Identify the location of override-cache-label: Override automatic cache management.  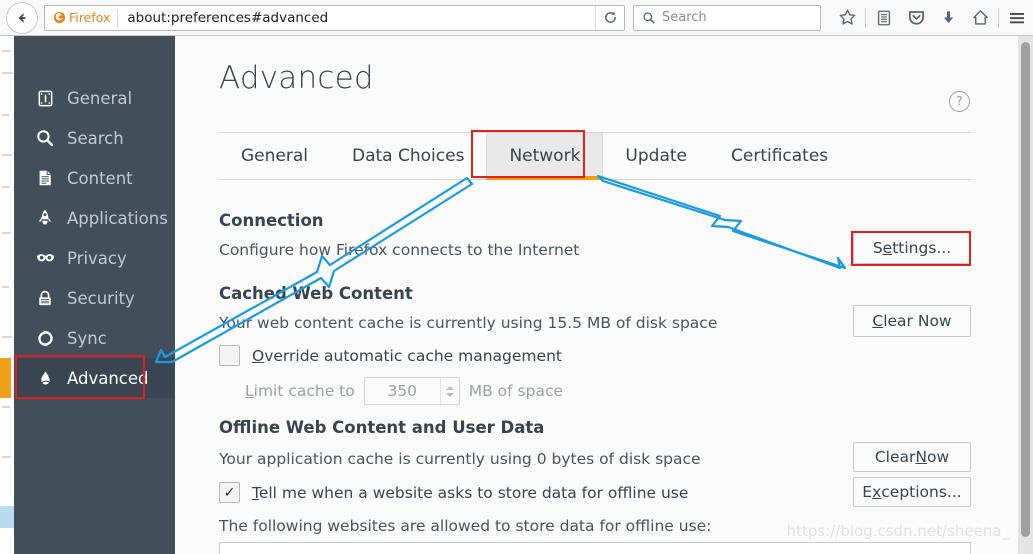
(407, 356).